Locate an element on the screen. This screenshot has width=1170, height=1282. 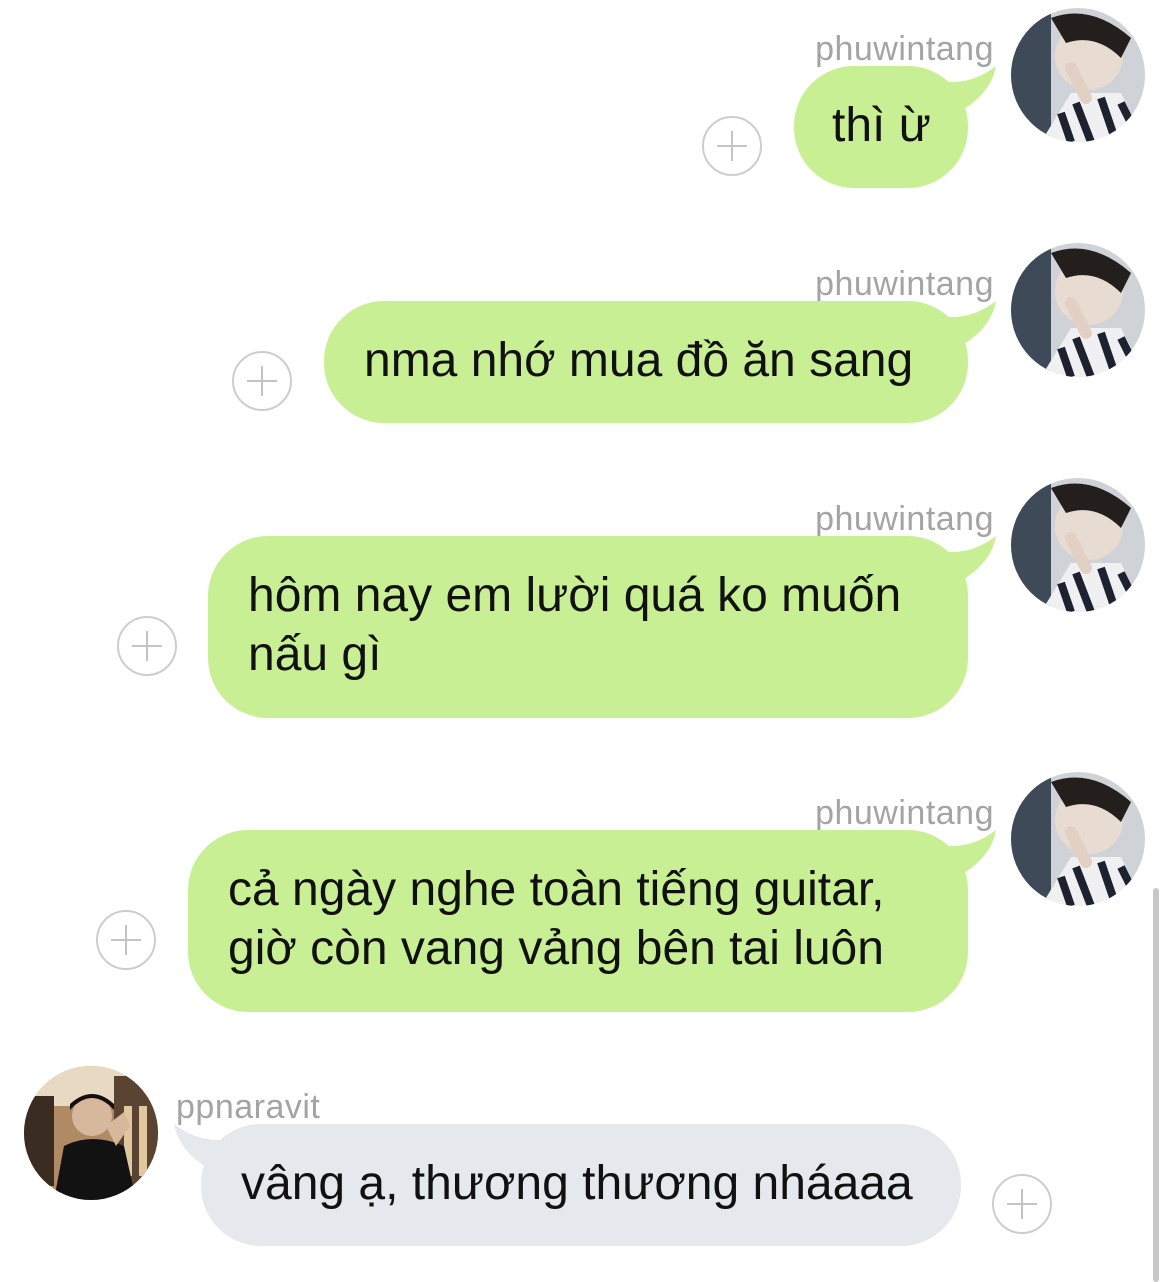
message-text-line: hôm nay em lười quá ko muốn is located at coordinates (575, 595).